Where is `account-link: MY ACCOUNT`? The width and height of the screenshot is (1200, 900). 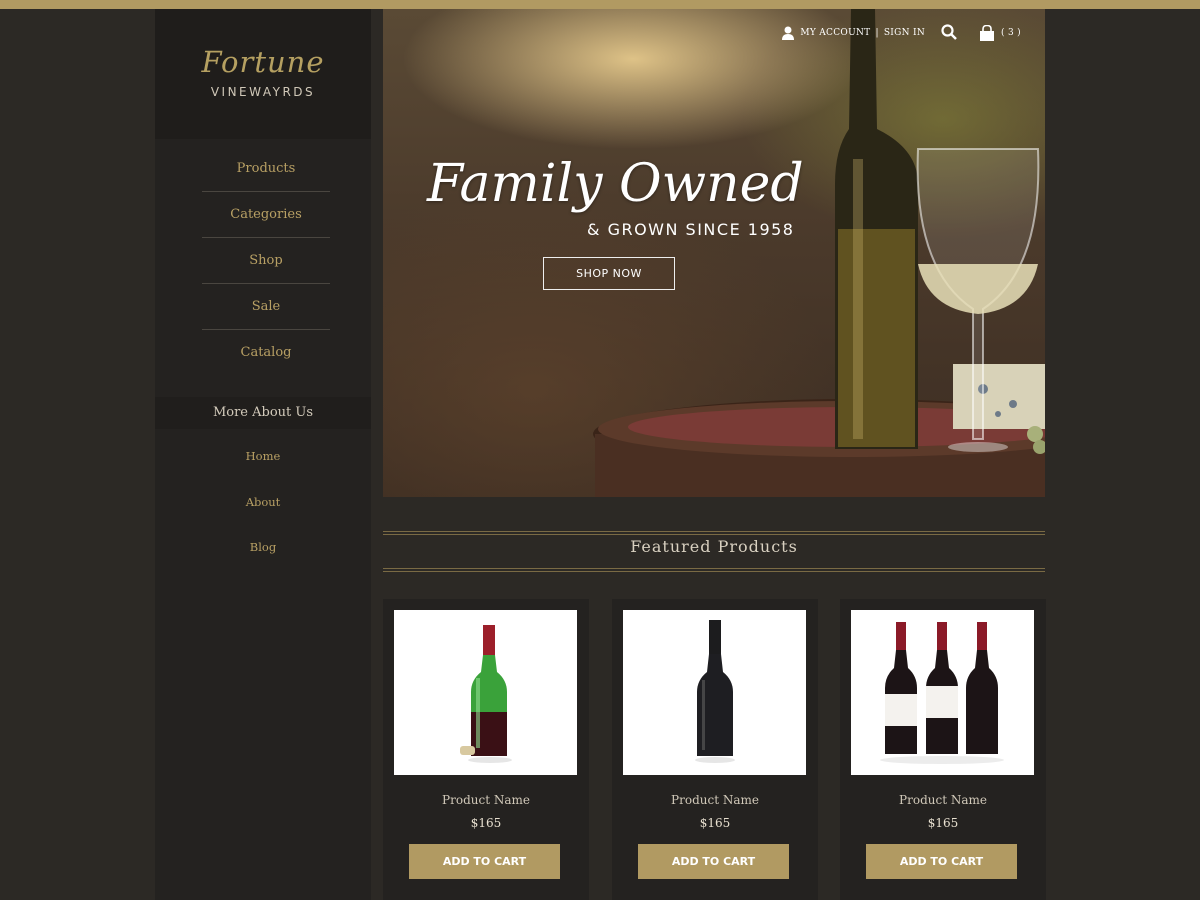 account-link: MY ACCOUNT is located at coordinates (826, 33).